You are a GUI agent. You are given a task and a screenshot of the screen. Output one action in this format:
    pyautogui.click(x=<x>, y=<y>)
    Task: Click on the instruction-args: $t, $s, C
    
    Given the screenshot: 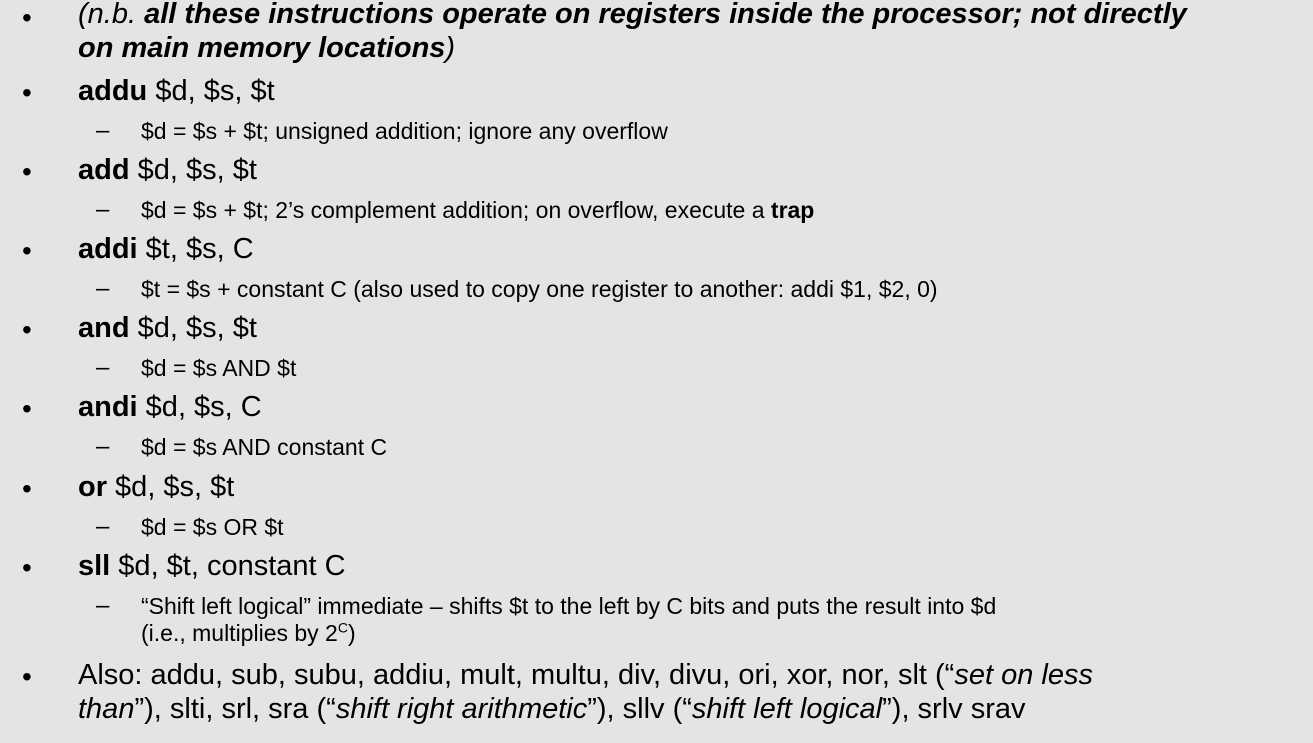 What is the action you would take?
    pyautogui.click(x=195, y=249)
    